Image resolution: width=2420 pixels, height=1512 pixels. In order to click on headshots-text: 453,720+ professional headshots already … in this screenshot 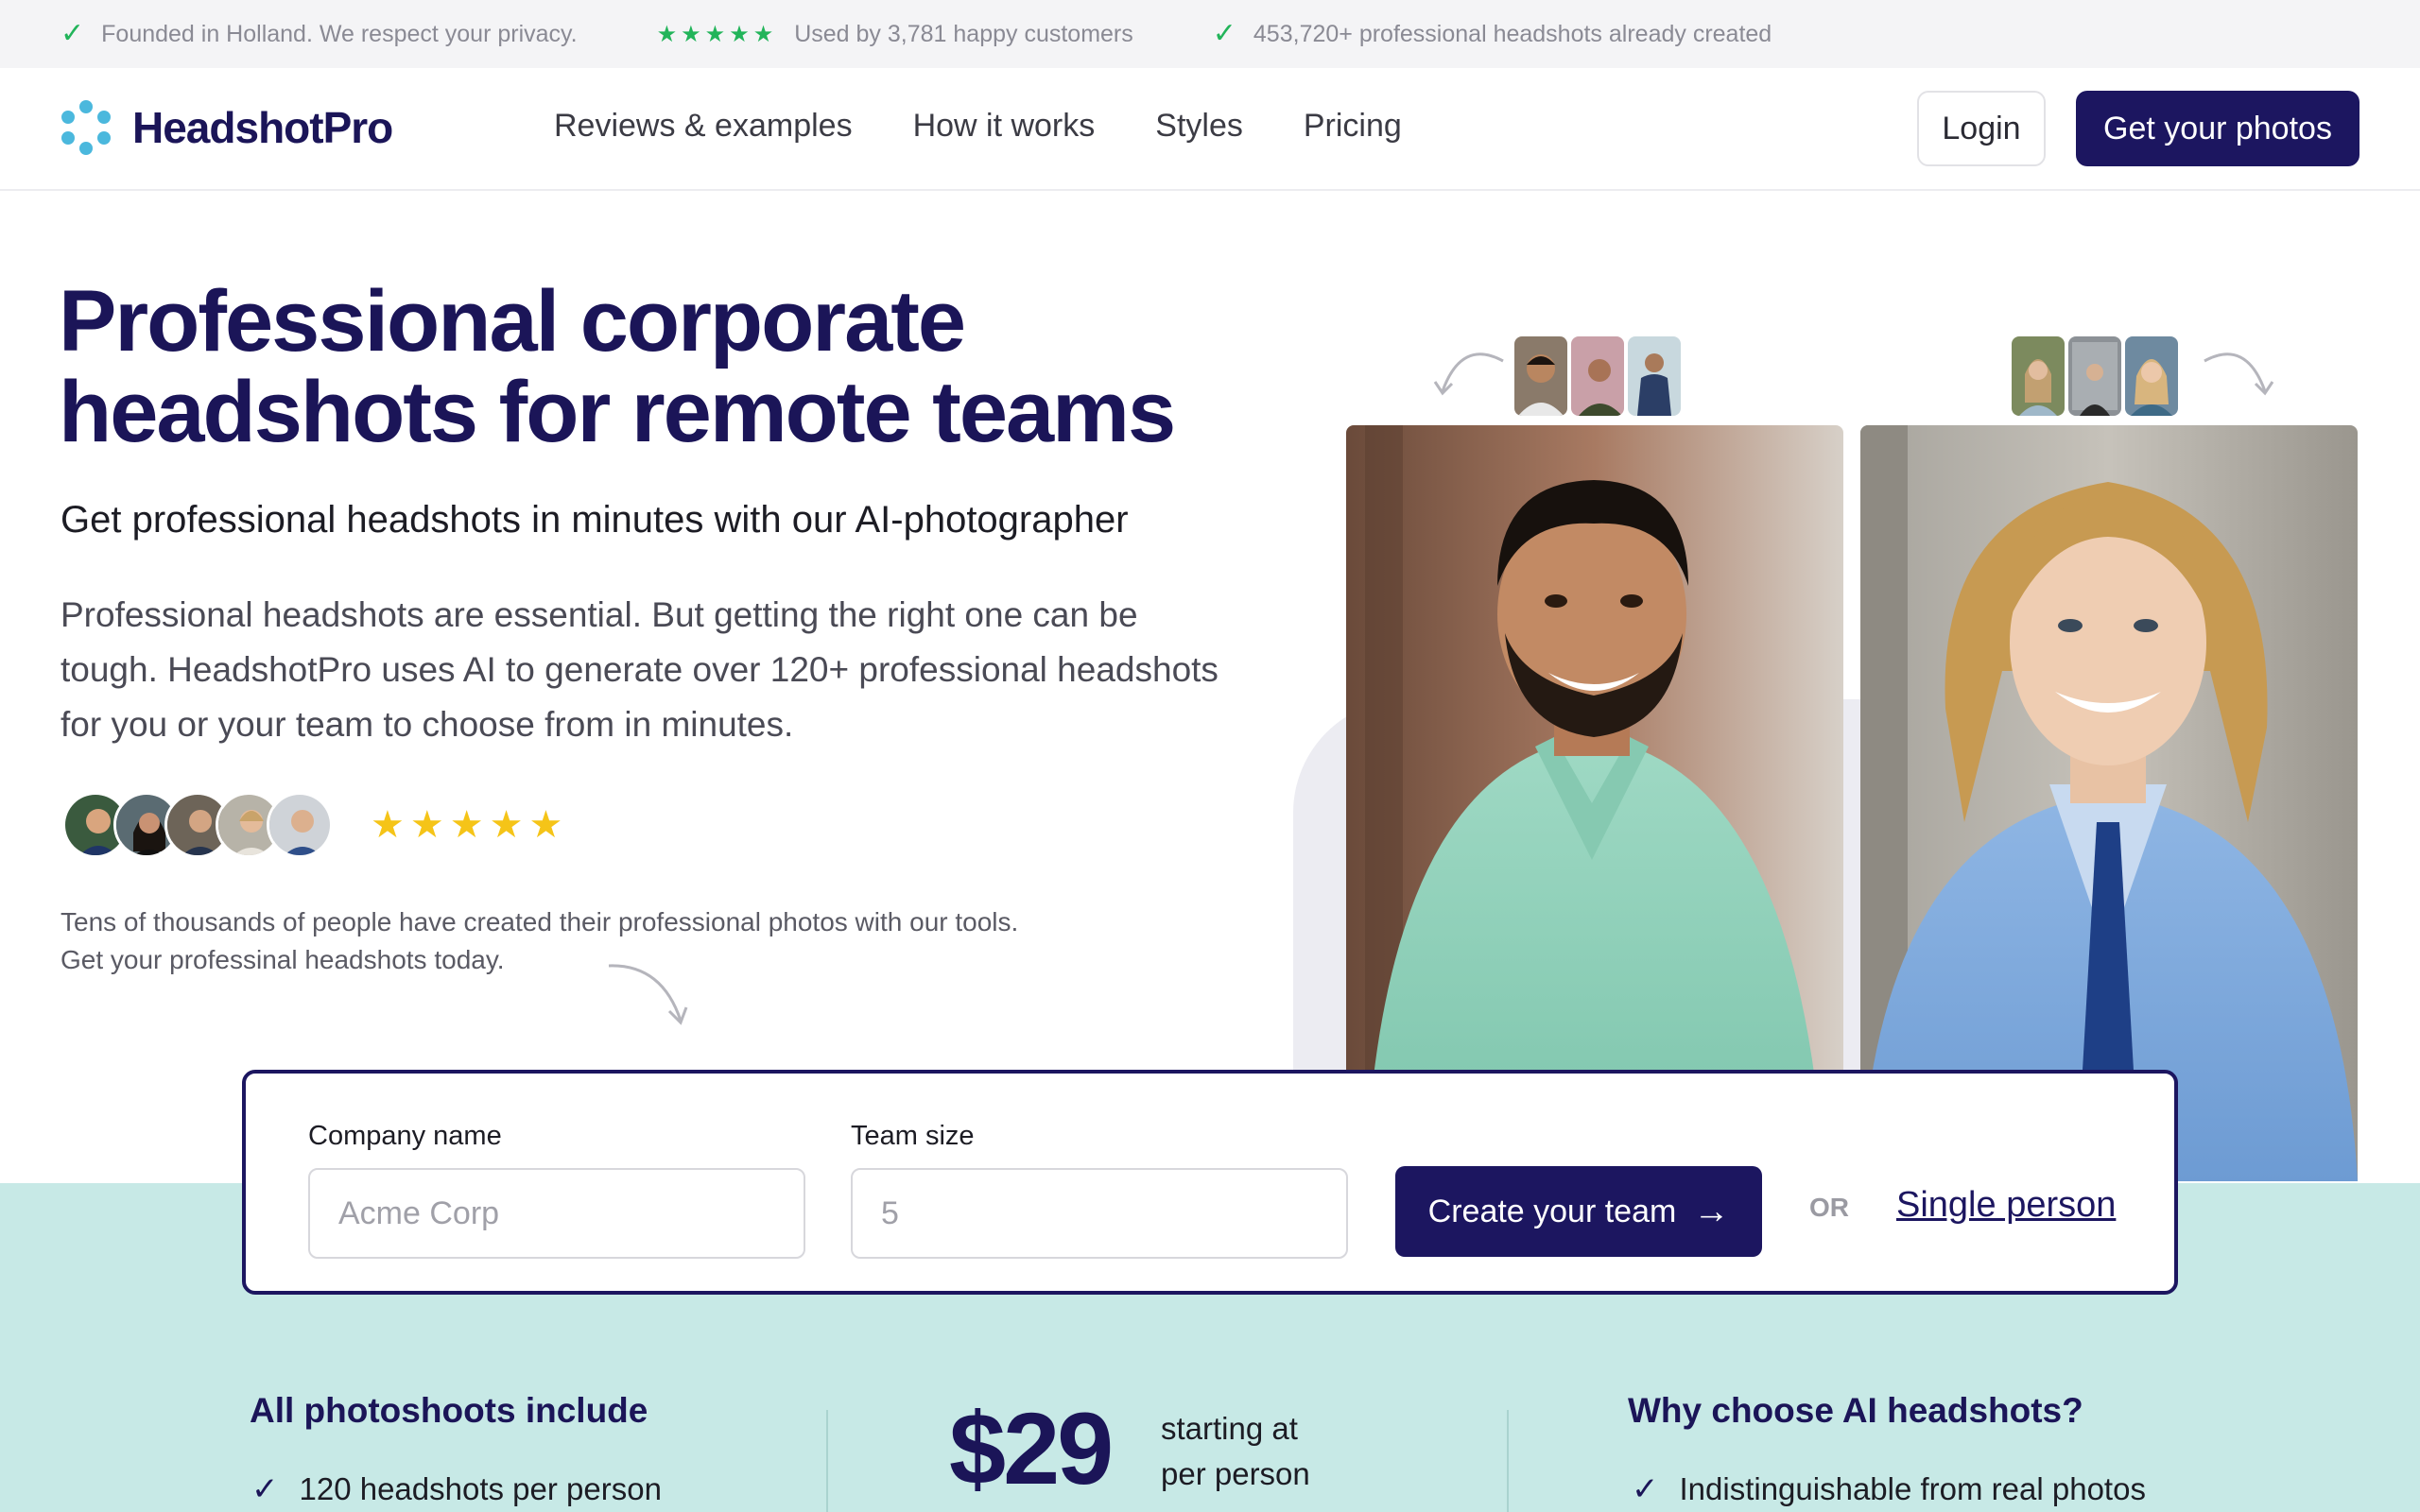, I will do `click(1512, 33)`.